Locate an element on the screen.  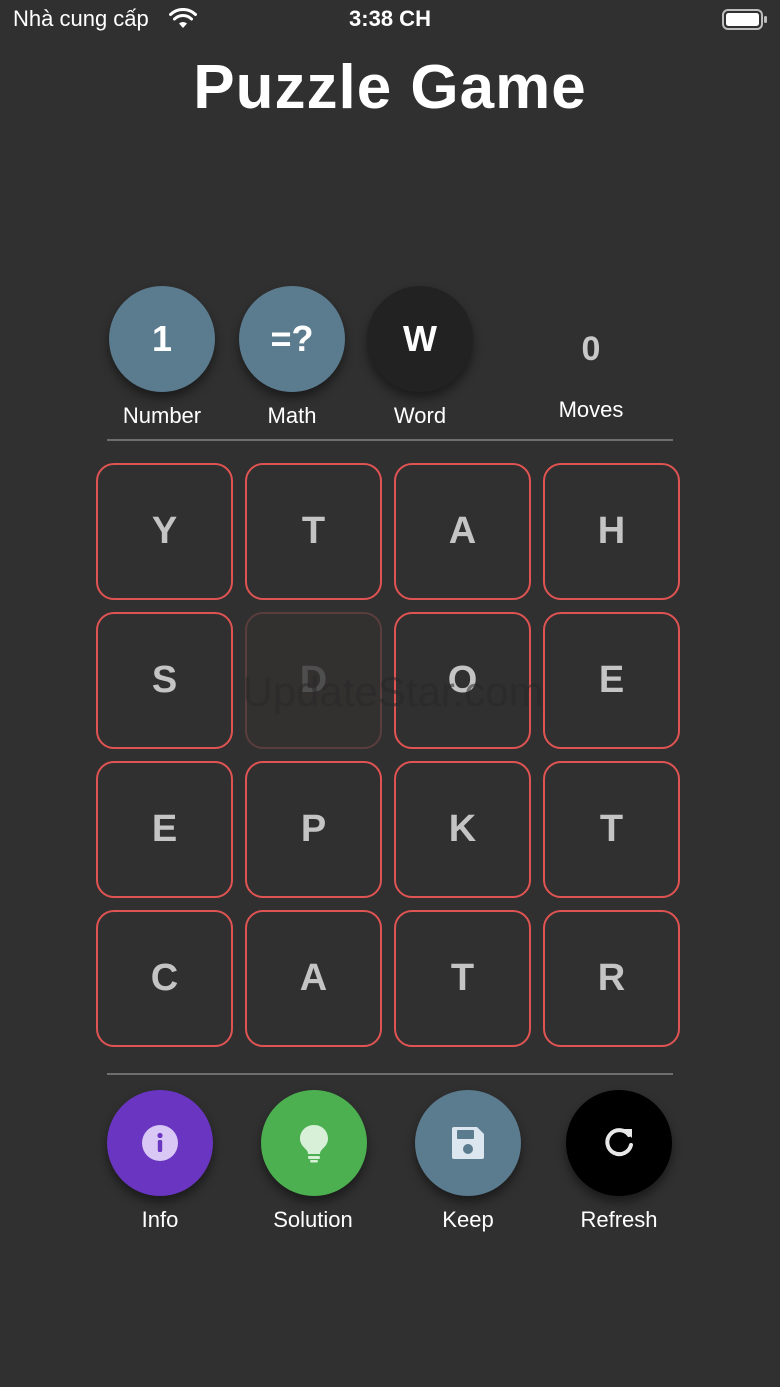
info-icon is located at coordinates (160, 1143).